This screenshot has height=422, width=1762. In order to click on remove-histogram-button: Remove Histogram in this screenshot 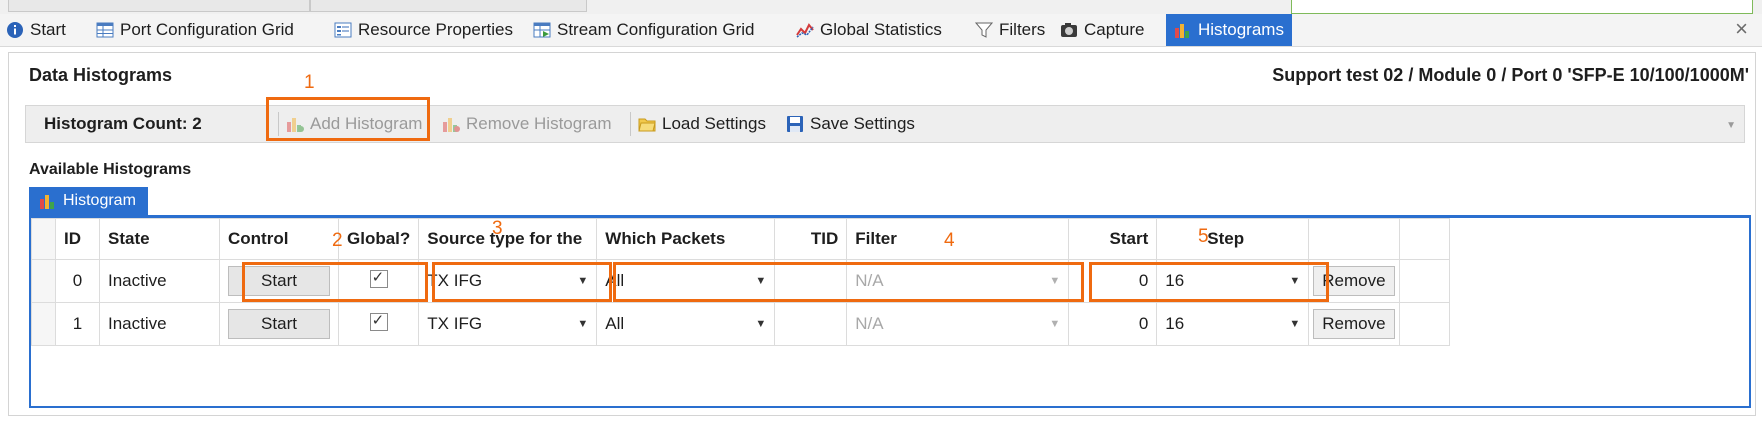, I will do `click(527, 124)`.